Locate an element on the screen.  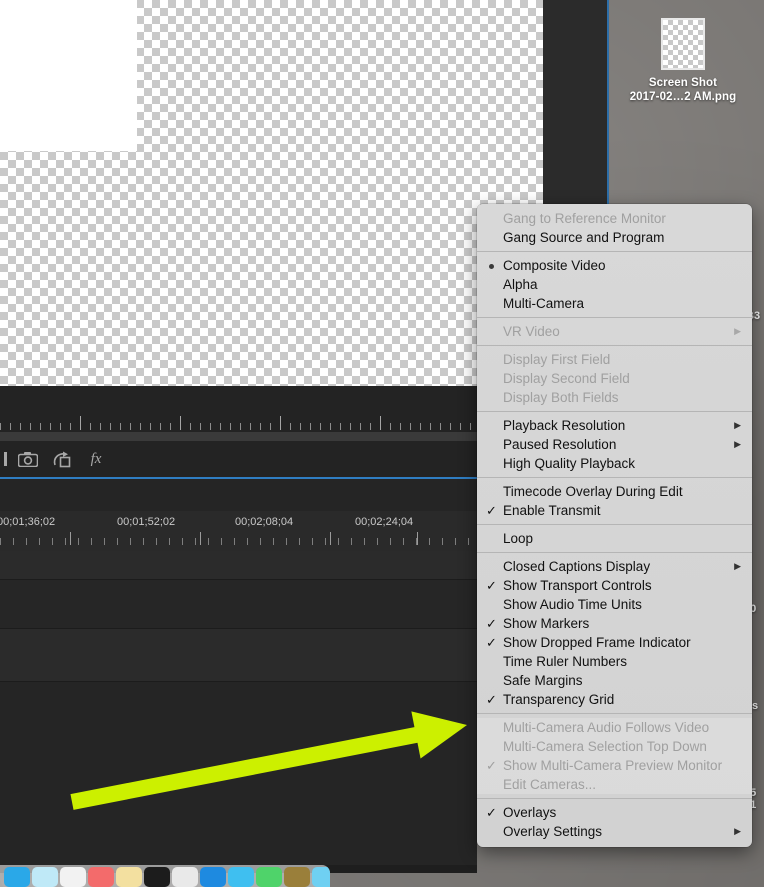
dock-item-premiere is located at coordinates (297, 877).